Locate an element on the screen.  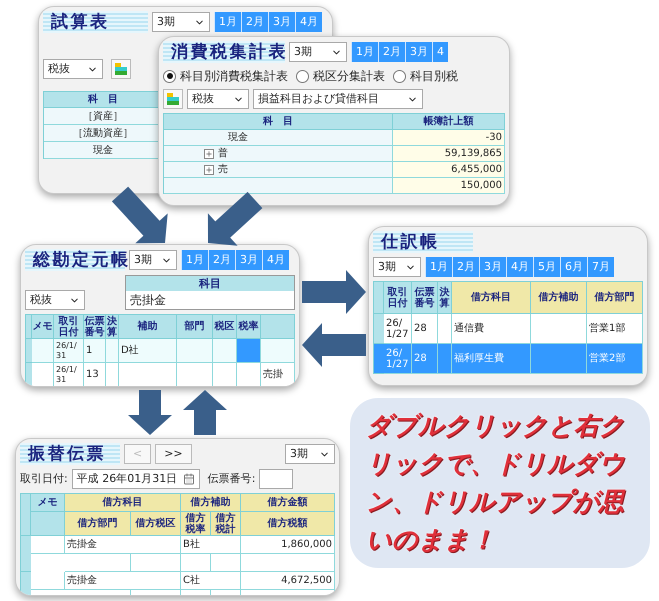
table-cell: 営業1部 is located at coordinates (615, 329).